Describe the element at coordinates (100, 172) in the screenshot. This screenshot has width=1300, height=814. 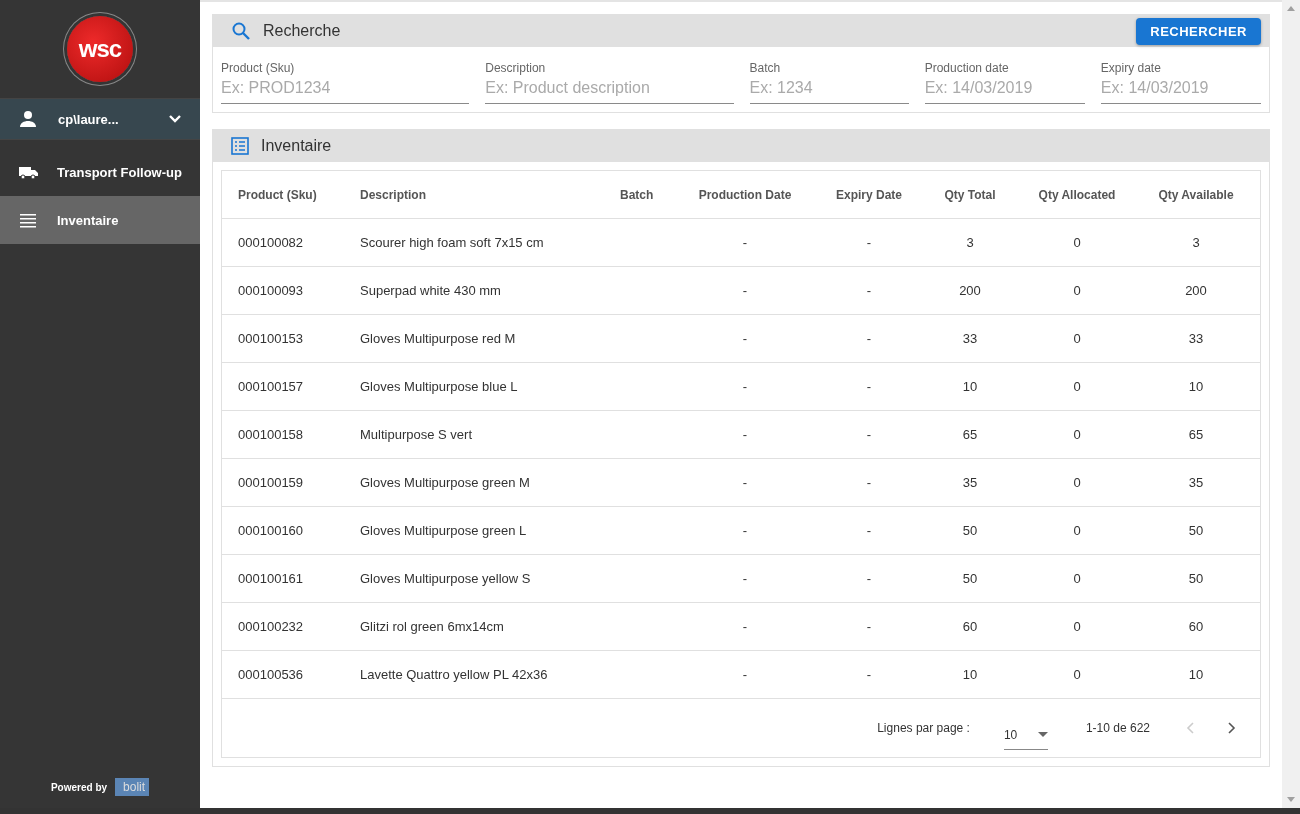
I see `sidebar-item: Transport Follow-up` at that location.